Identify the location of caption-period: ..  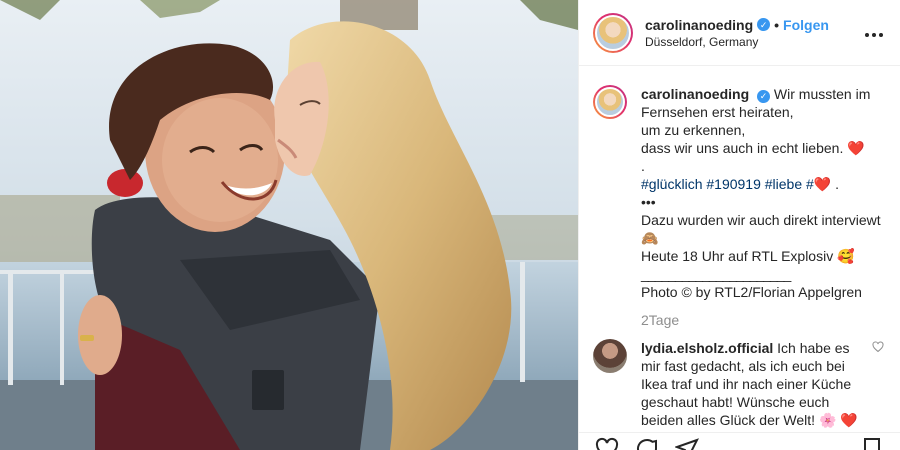
(835, 184).